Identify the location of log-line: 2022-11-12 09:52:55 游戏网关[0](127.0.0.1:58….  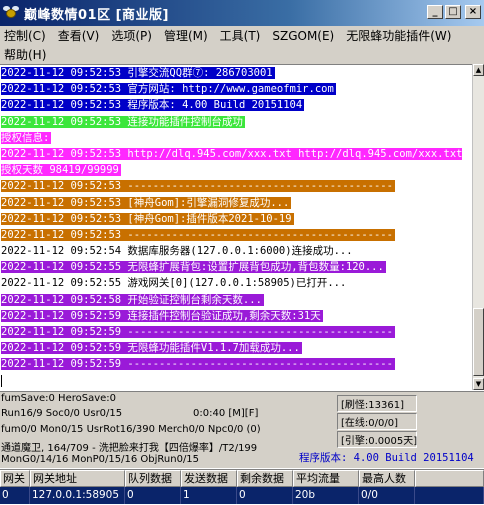
(236, 283).